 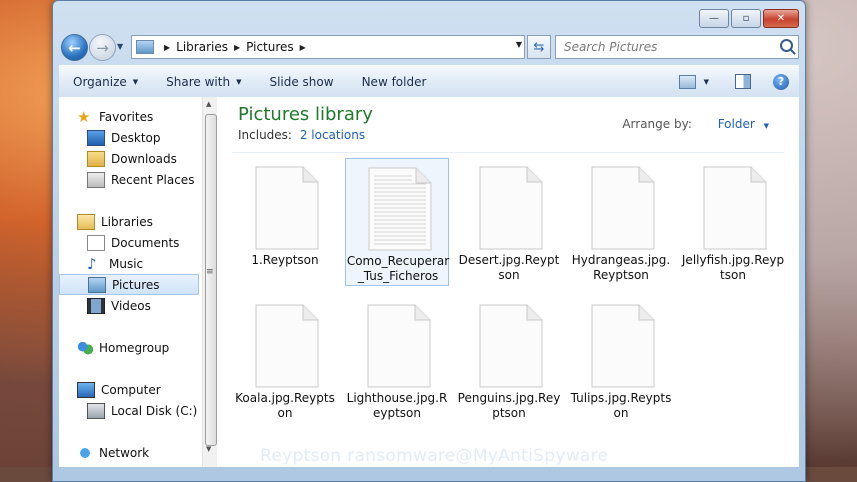 What do you see at coordinates (145, 242) in the screenshot?
I see `nav-item-label: Documents` at bounding box center [145, 242].